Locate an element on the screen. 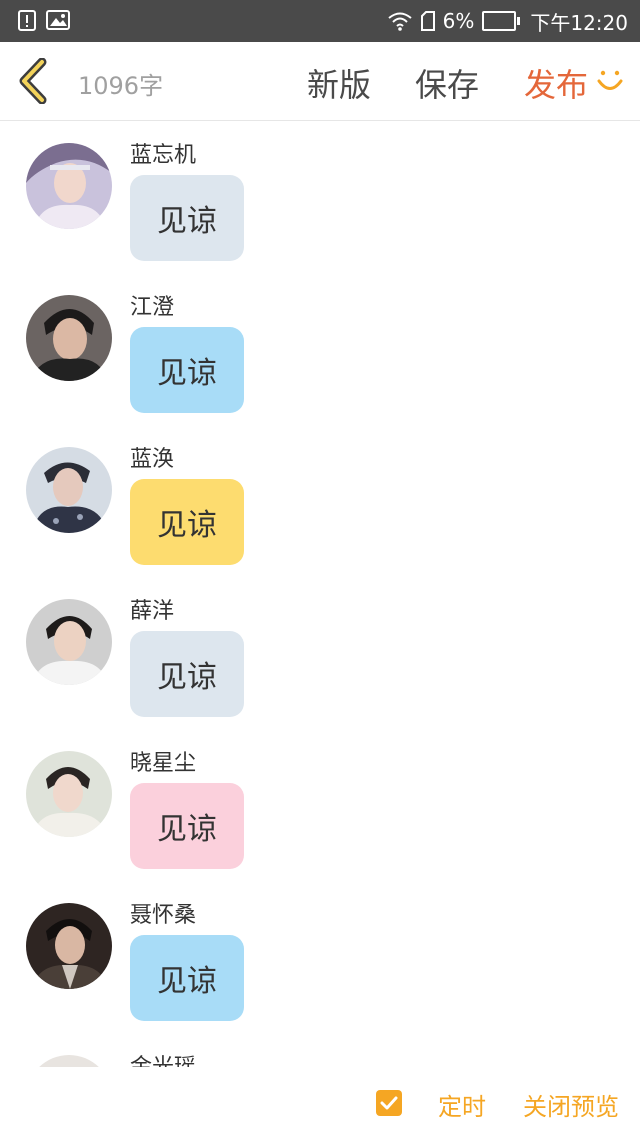 This screenshot has width=640, height=1138. sim-card-icon is located at coordinates (427, 21).